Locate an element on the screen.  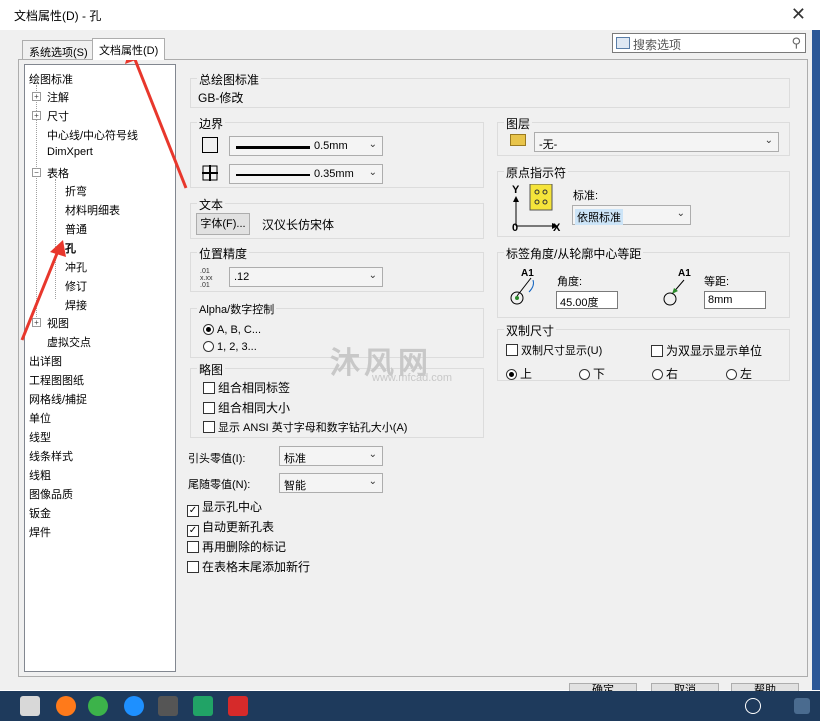
add-row-checkbox: 在表格末尾添加新行 is located at coordinates (248, 566).